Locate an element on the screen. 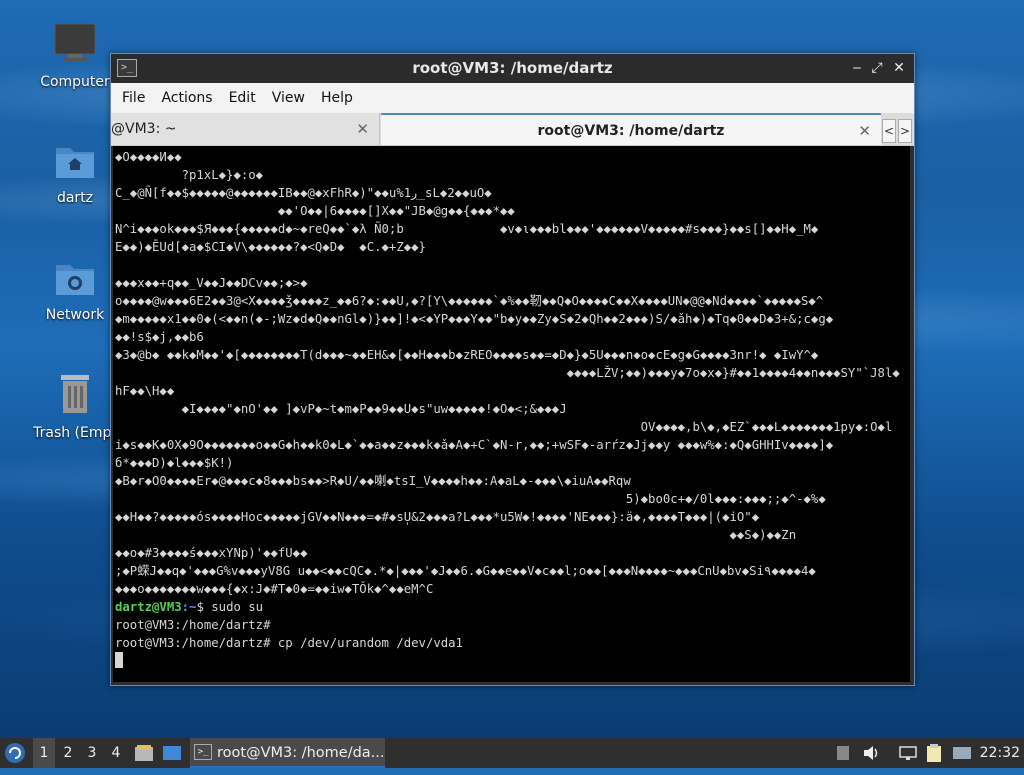 This screenshot has width=1024, height=775. tab-label: root@VM3: /home/dartz is located at coordinates (631, 131).